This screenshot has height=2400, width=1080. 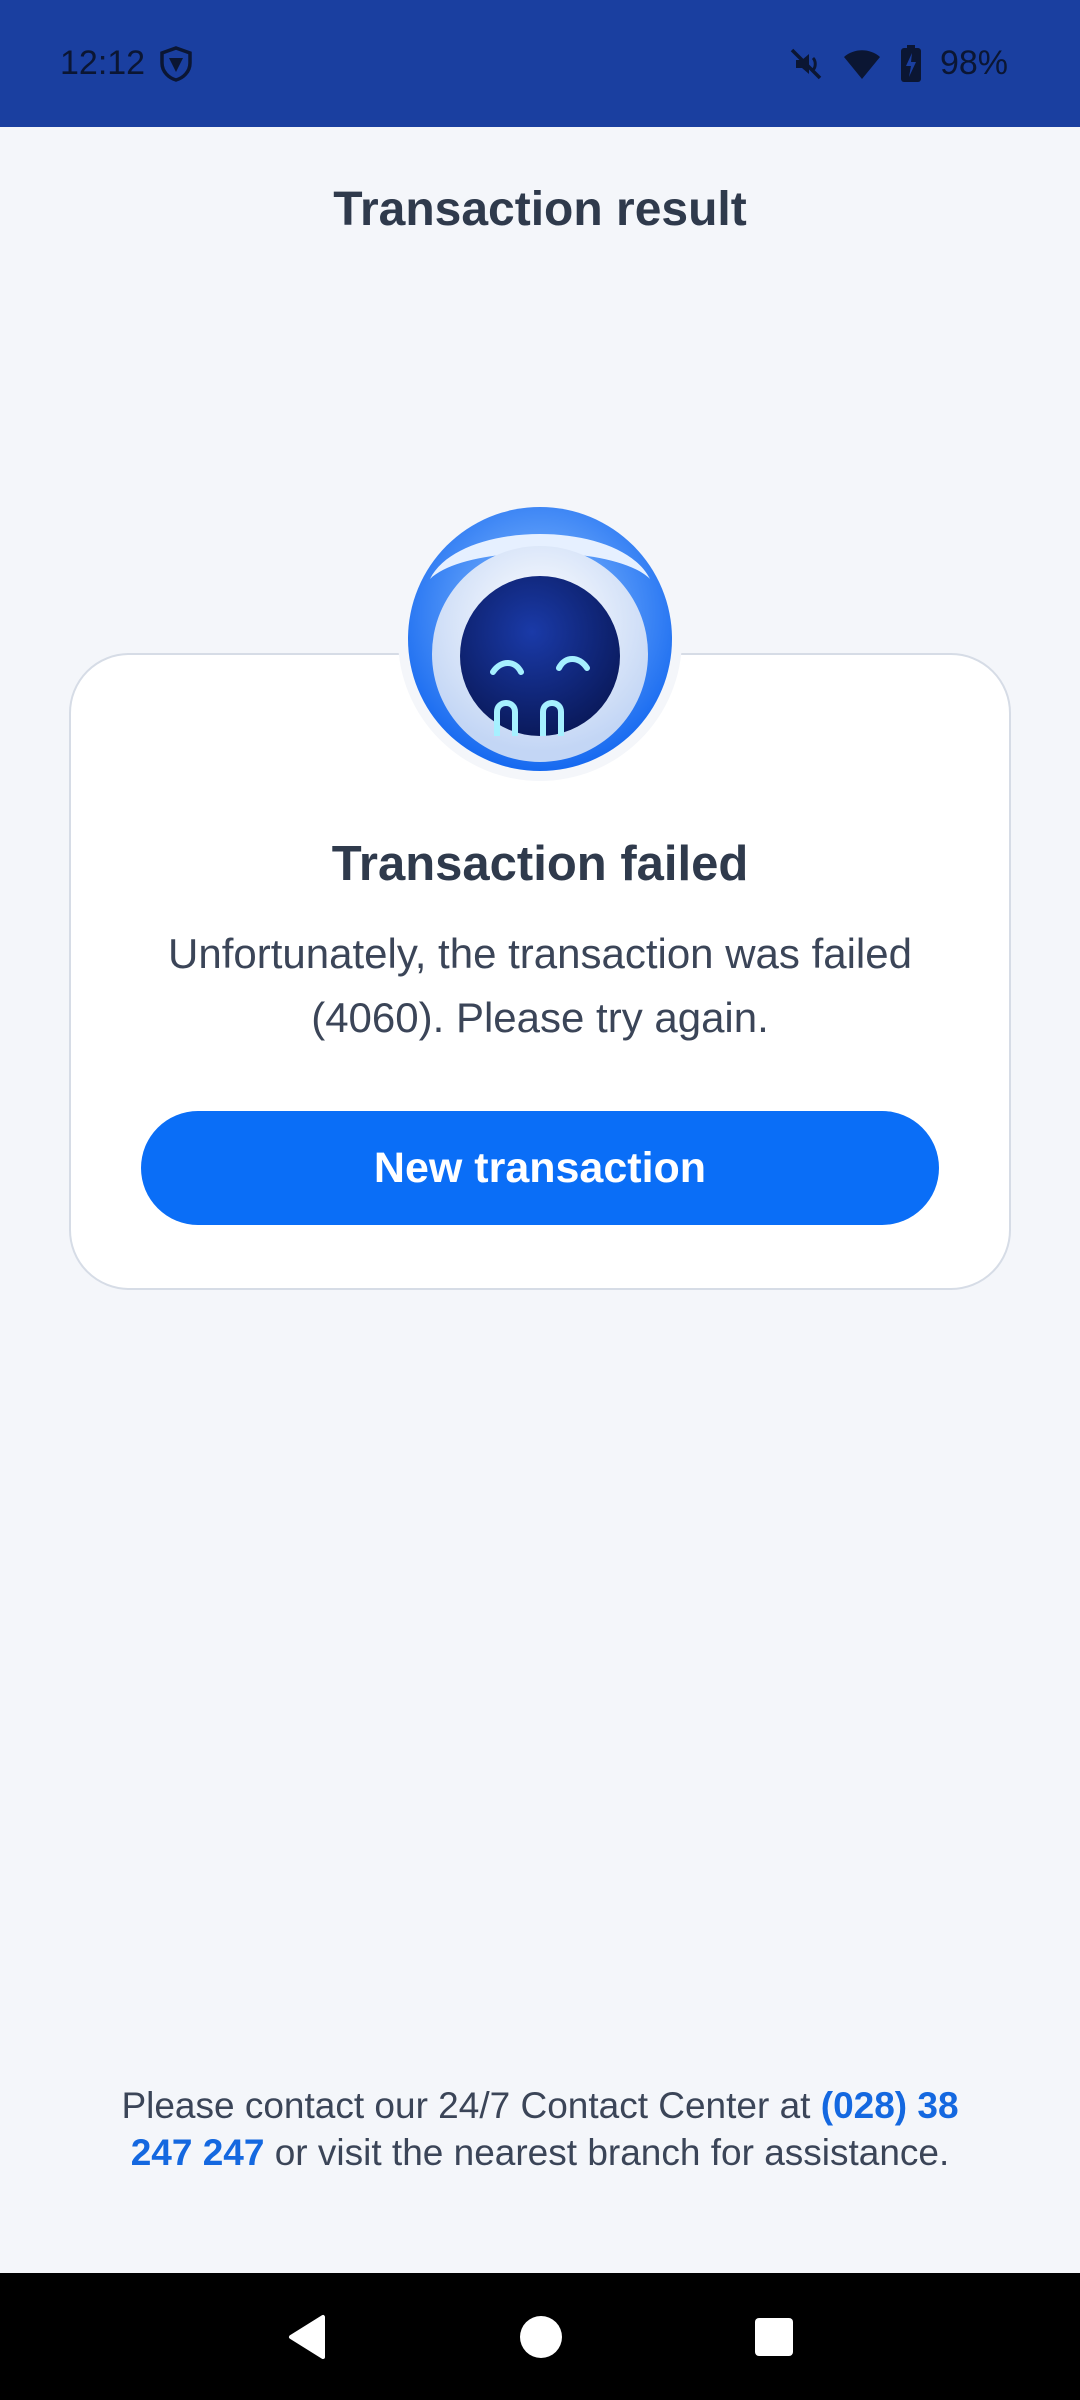 What do you see at coordinates (862, 64) in the screenshot?
I see `wifi-icon` at bounding box center [862, 64].